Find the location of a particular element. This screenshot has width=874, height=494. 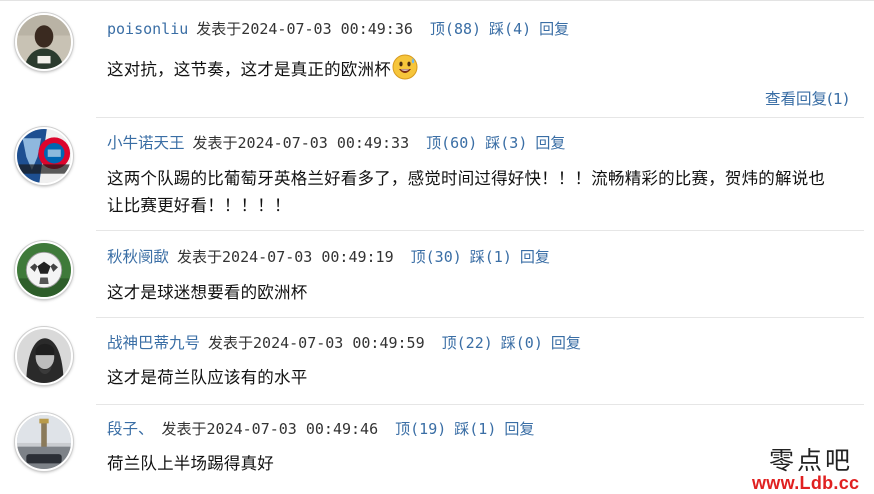

watermark-url: www.Ldb.cc is located at coordinates (806, 483).